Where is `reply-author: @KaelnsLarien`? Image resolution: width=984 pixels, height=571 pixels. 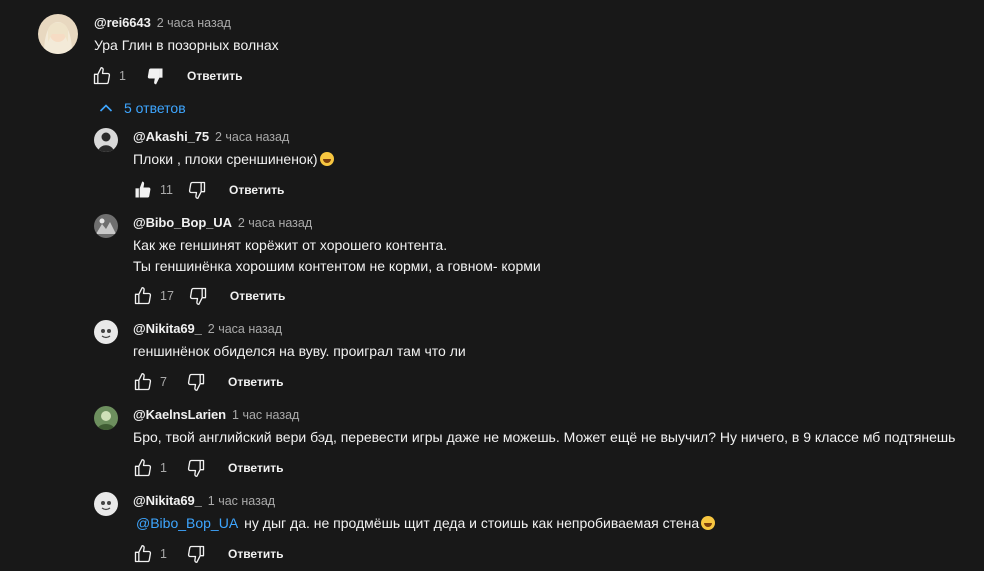 reply-author: @KaelnsLarien is located at coordinates (179, 414).